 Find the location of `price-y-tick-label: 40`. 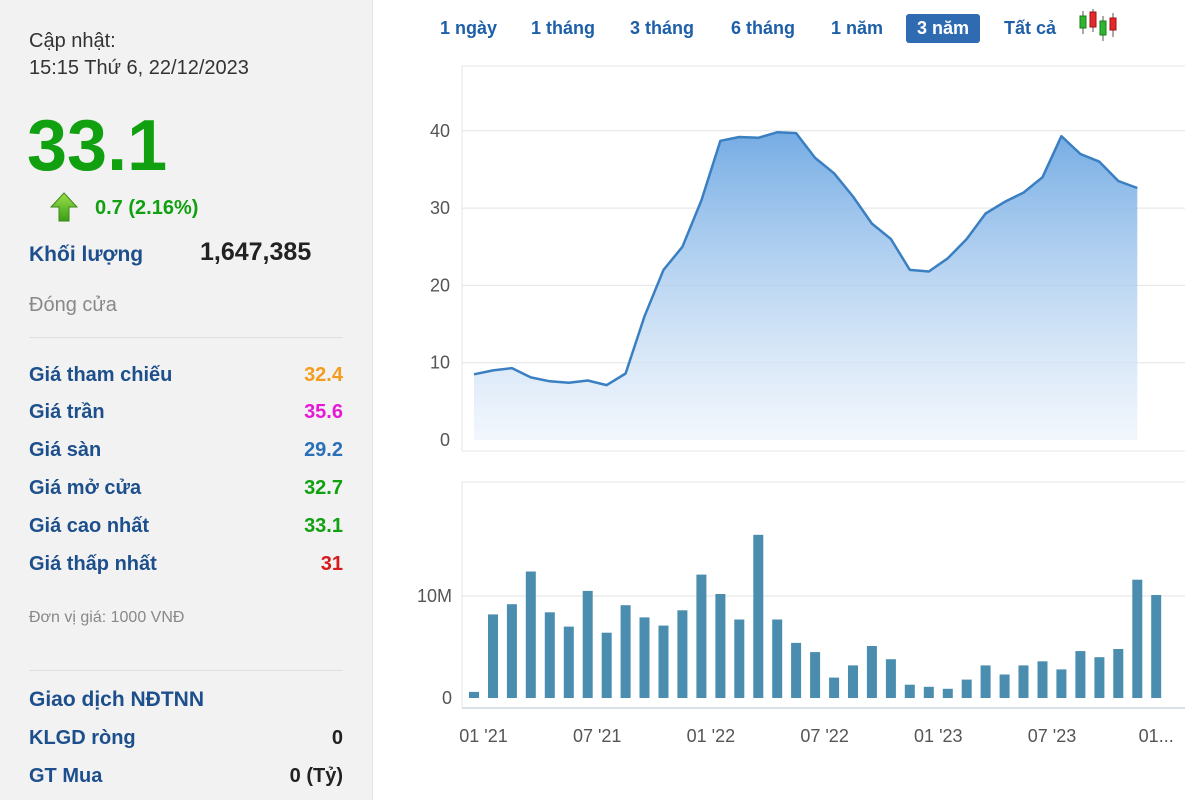

price-y-tick-label: 40 is located at coordinates (440, 131).